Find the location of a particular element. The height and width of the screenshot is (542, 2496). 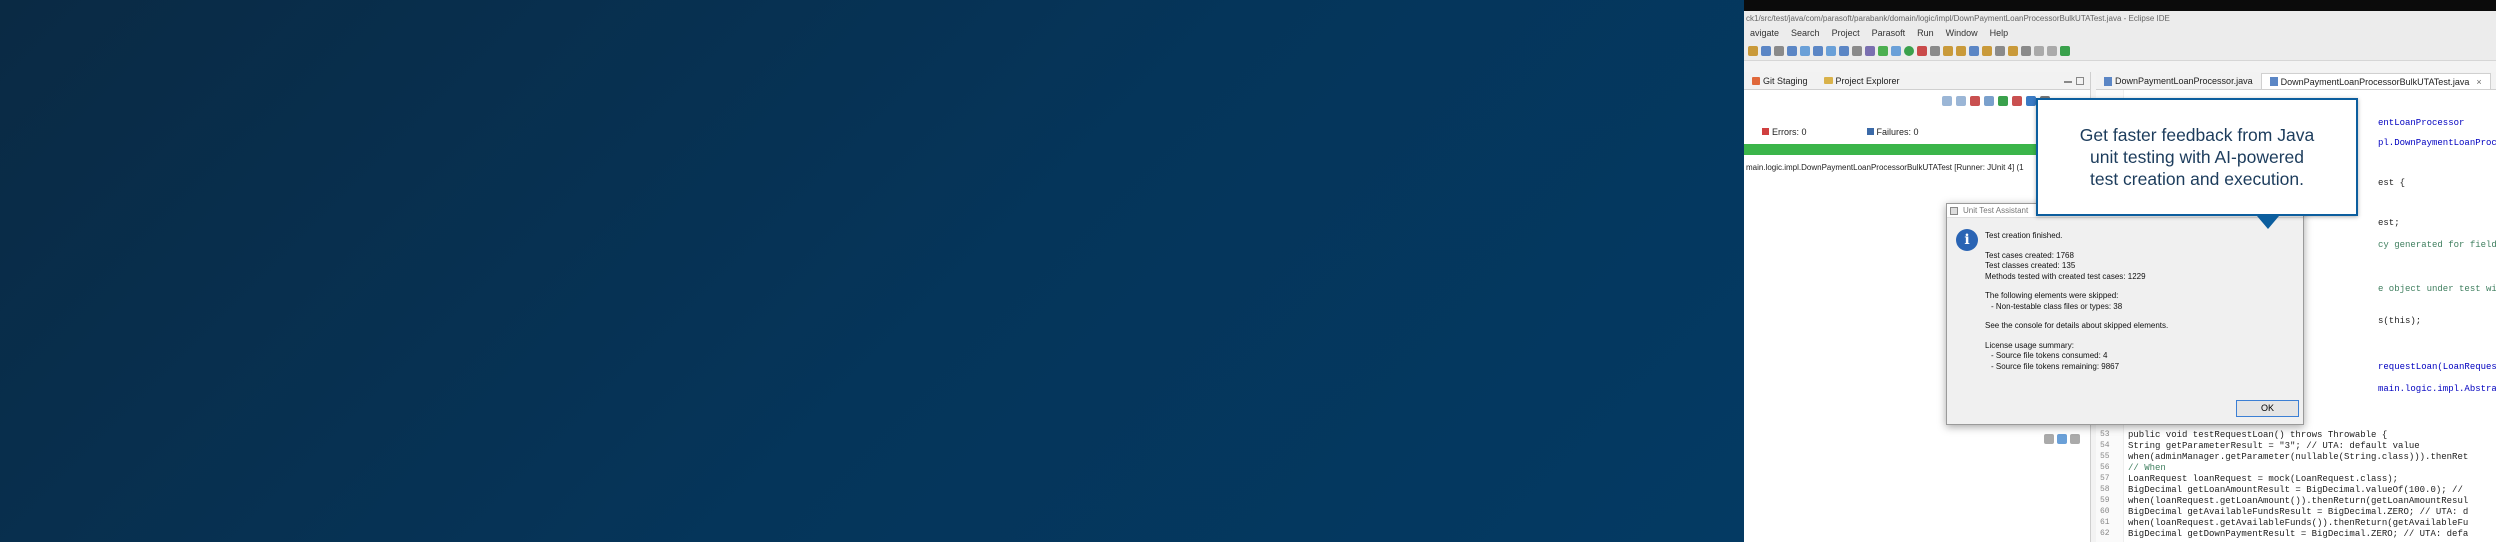

code-fragment: est { is located at coordinates (2392, 183).